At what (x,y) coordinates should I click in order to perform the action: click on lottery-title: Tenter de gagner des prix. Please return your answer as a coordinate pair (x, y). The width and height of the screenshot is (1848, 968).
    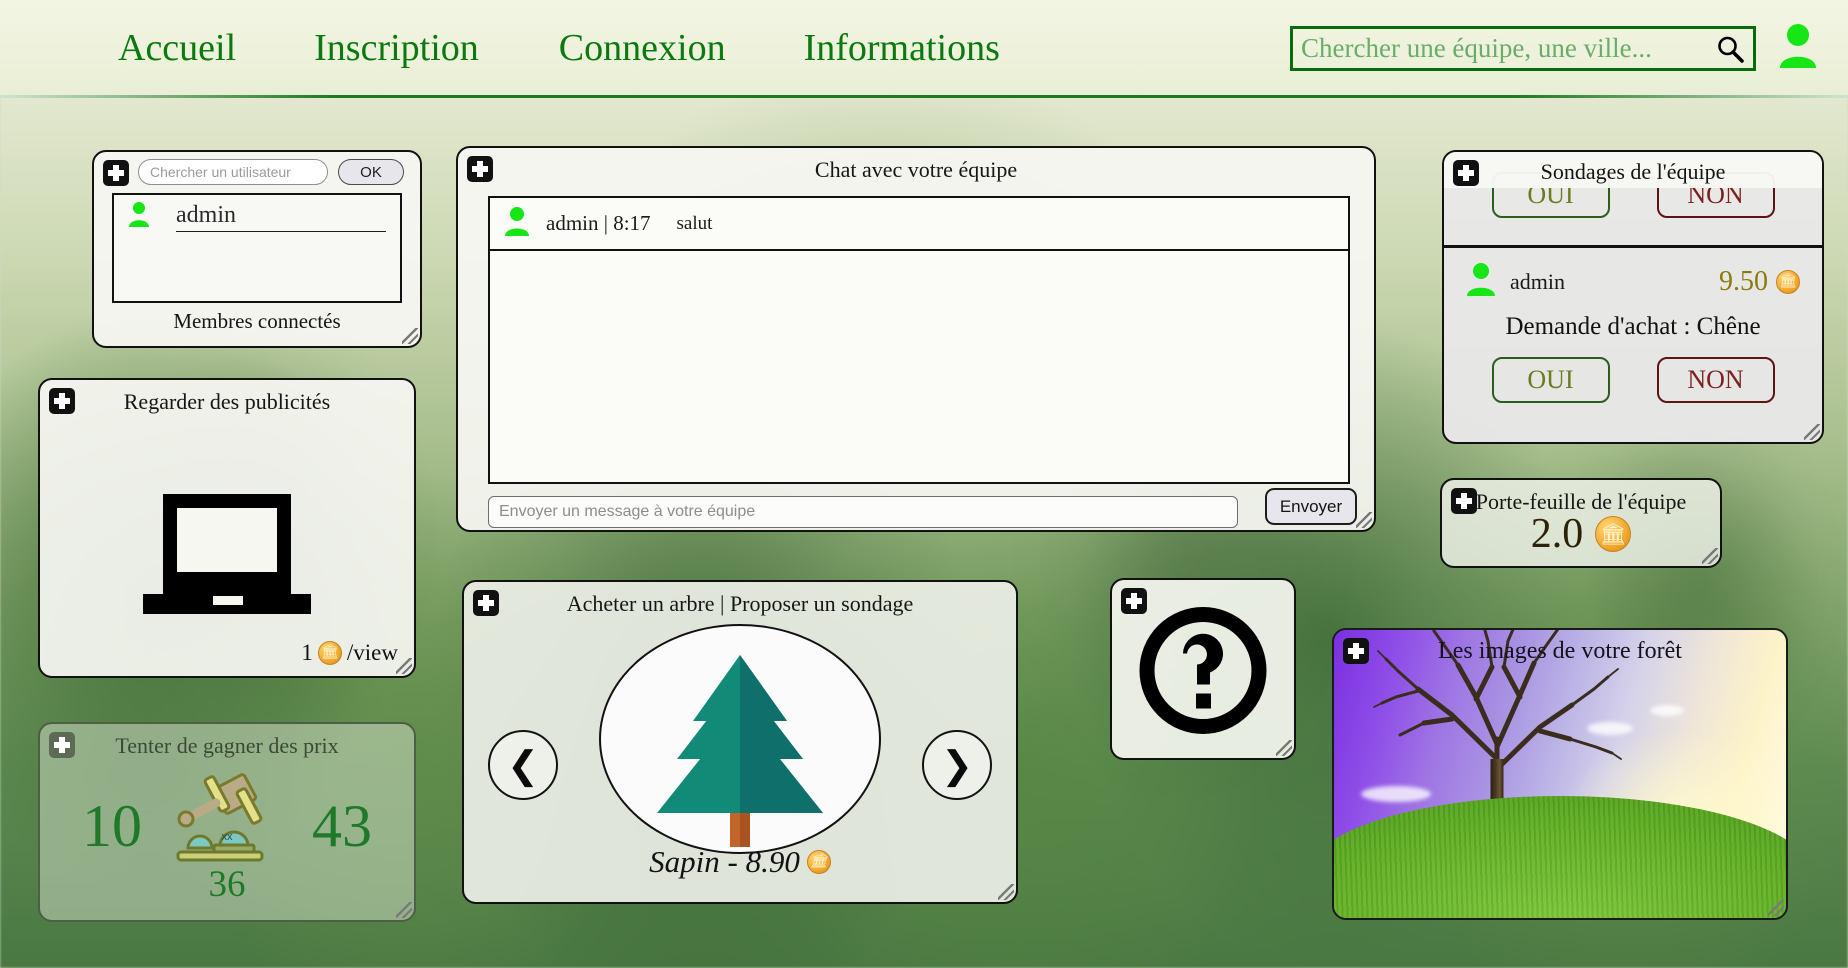
    Looking at the image, I should click on (227, 745).